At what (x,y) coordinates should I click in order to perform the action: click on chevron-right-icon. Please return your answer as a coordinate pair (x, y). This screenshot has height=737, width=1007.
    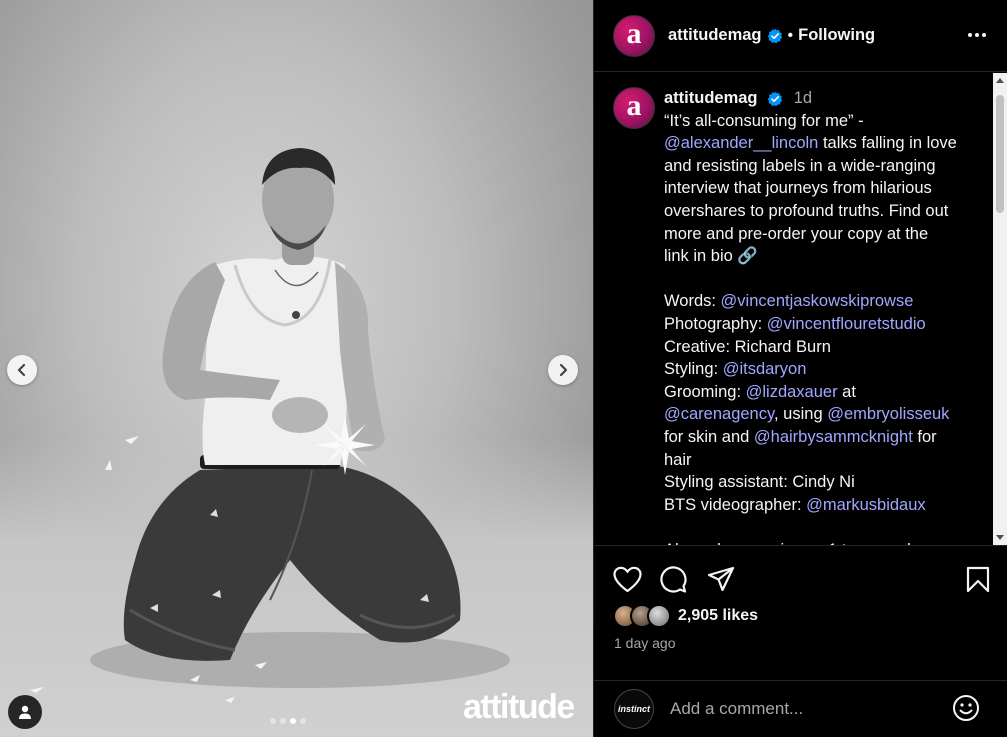
    Looking at the image, I should click on (563, 370).